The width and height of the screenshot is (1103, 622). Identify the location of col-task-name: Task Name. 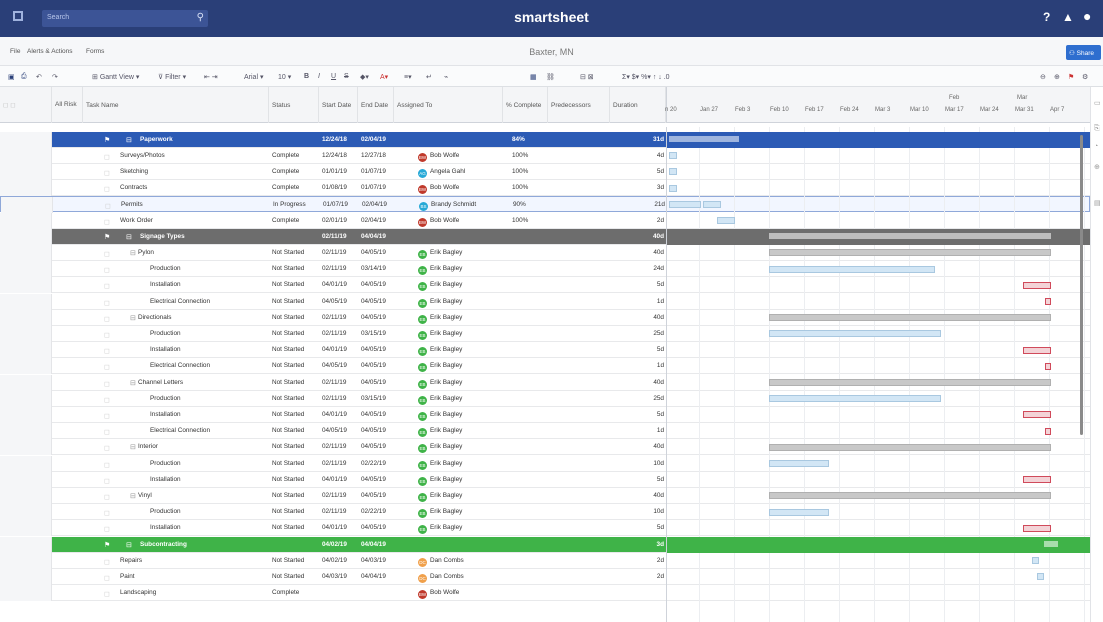
(176, 105).